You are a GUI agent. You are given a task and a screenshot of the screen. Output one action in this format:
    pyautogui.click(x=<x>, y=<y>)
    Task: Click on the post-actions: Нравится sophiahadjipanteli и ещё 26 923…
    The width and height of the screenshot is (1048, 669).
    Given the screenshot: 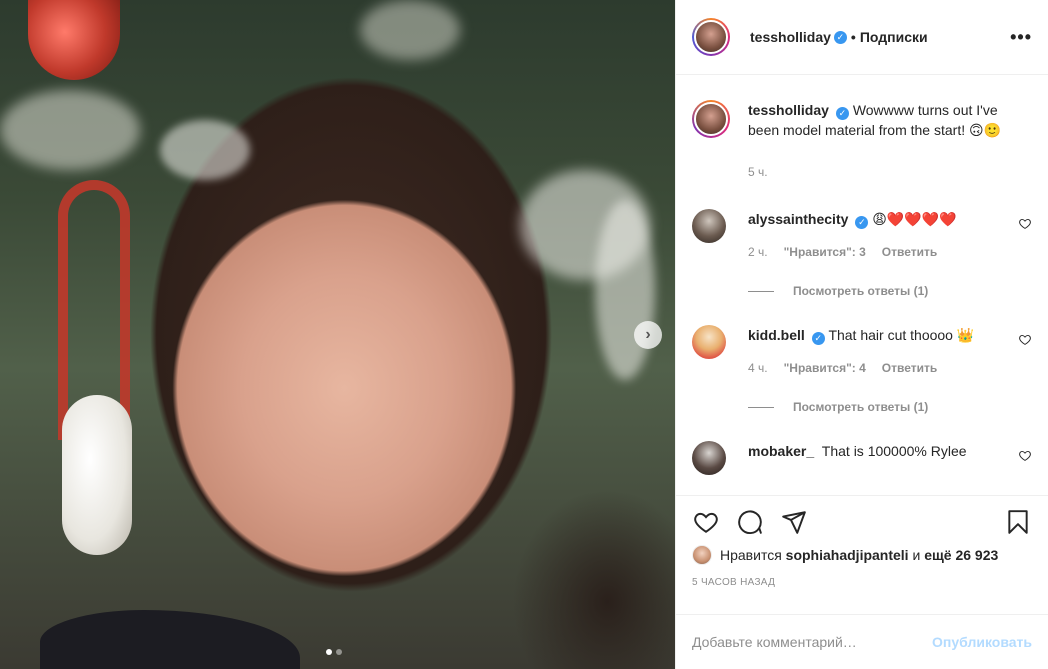 What is the action you would take?
    pyautogui.click(x=862, y=541)
    